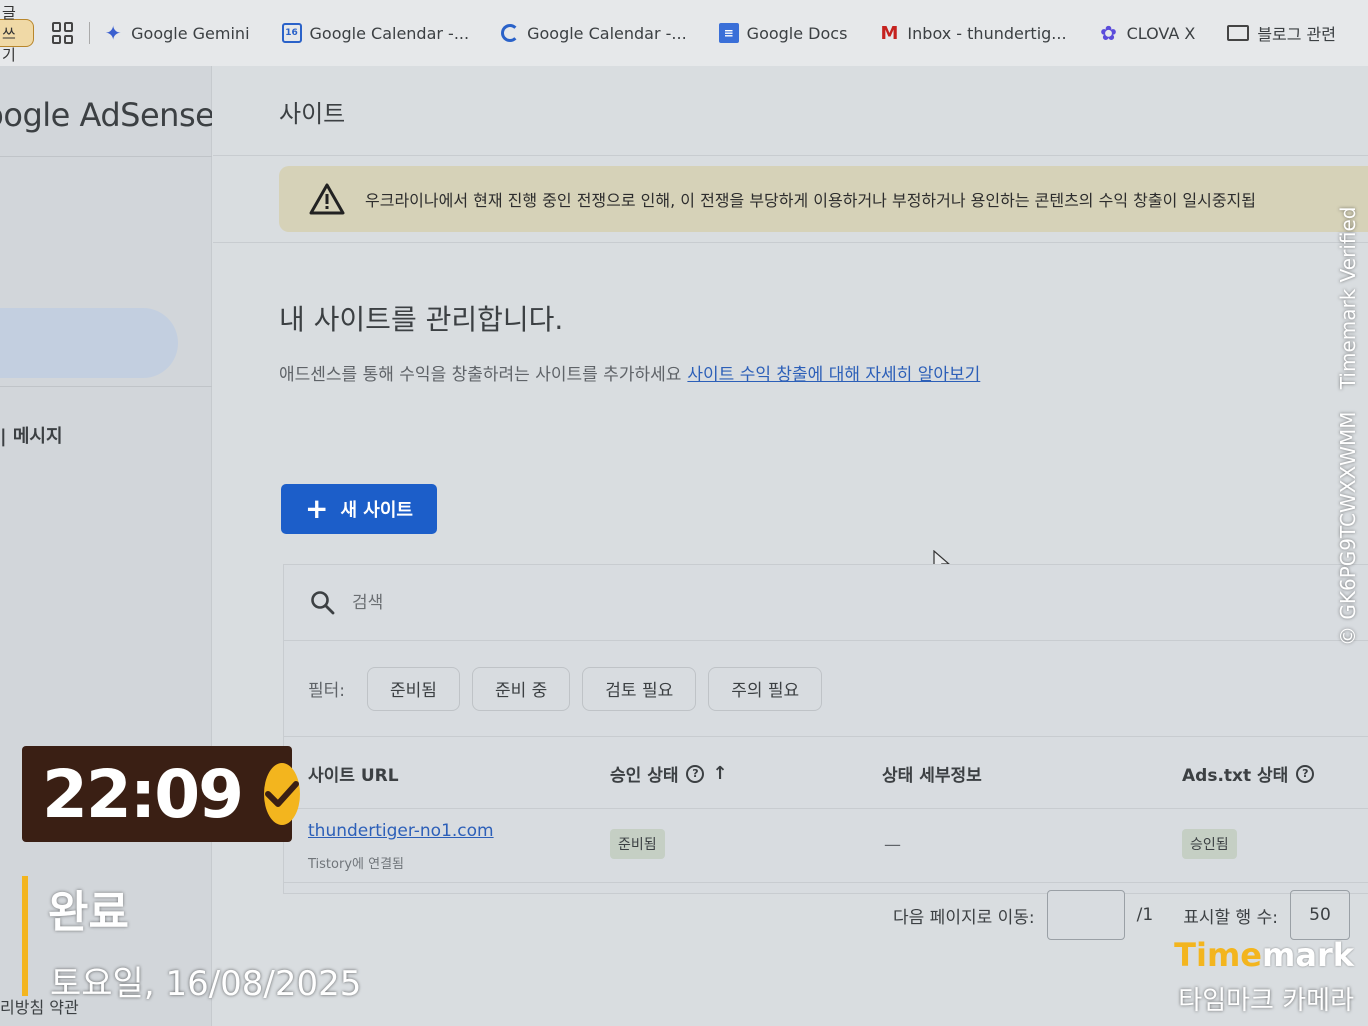  Describe the element at coordinates (1235, 776) in the screenshot. I see `column-label: Ads.txt 상태` at that location.